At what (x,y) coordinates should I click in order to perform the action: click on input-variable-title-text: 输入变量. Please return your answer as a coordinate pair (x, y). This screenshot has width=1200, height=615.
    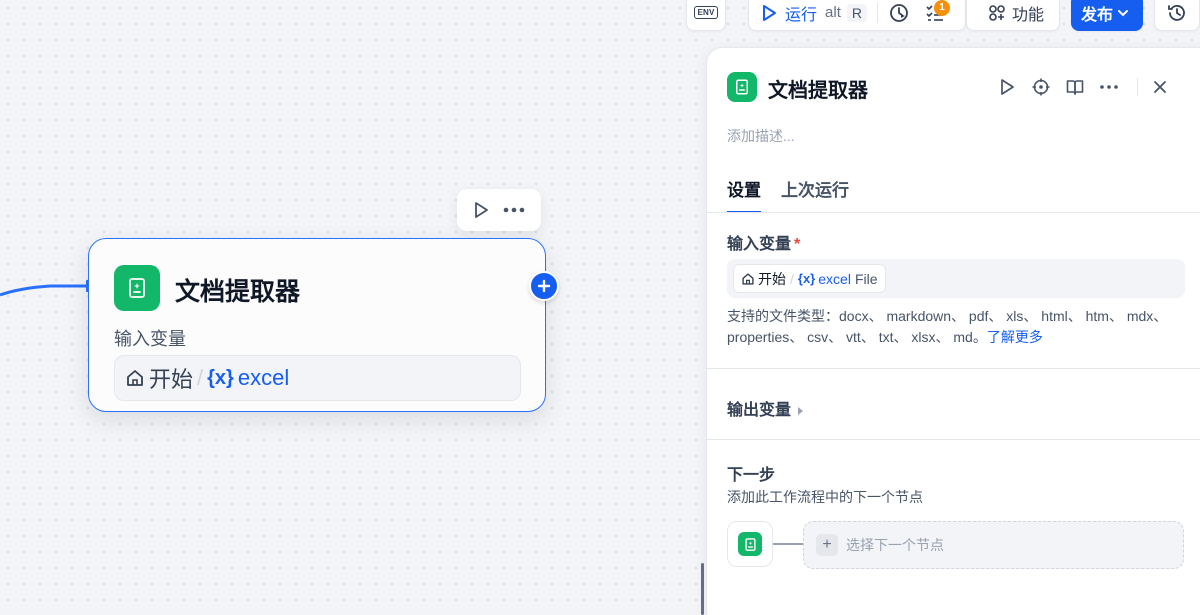
    Looking at the image, I should click on (759, 244).